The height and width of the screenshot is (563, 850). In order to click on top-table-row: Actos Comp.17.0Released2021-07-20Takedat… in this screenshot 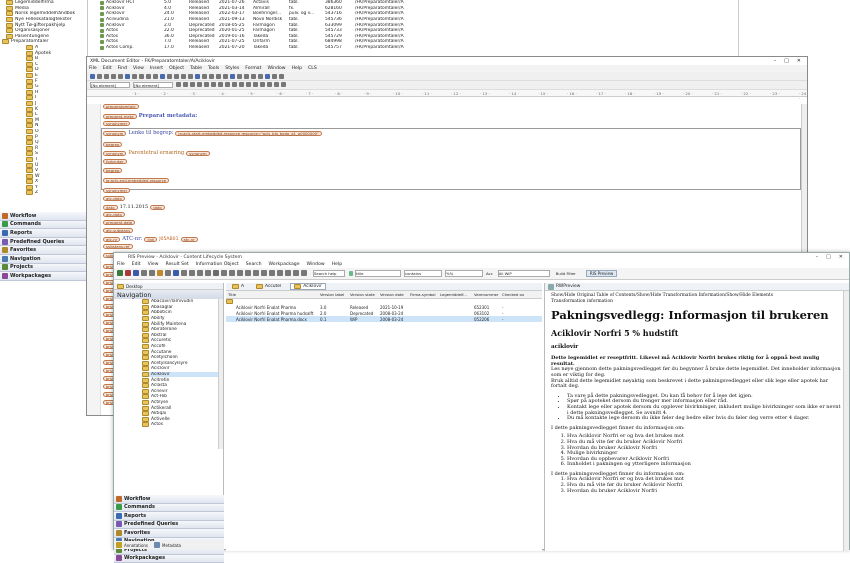, I will do `click(413, 48)`.